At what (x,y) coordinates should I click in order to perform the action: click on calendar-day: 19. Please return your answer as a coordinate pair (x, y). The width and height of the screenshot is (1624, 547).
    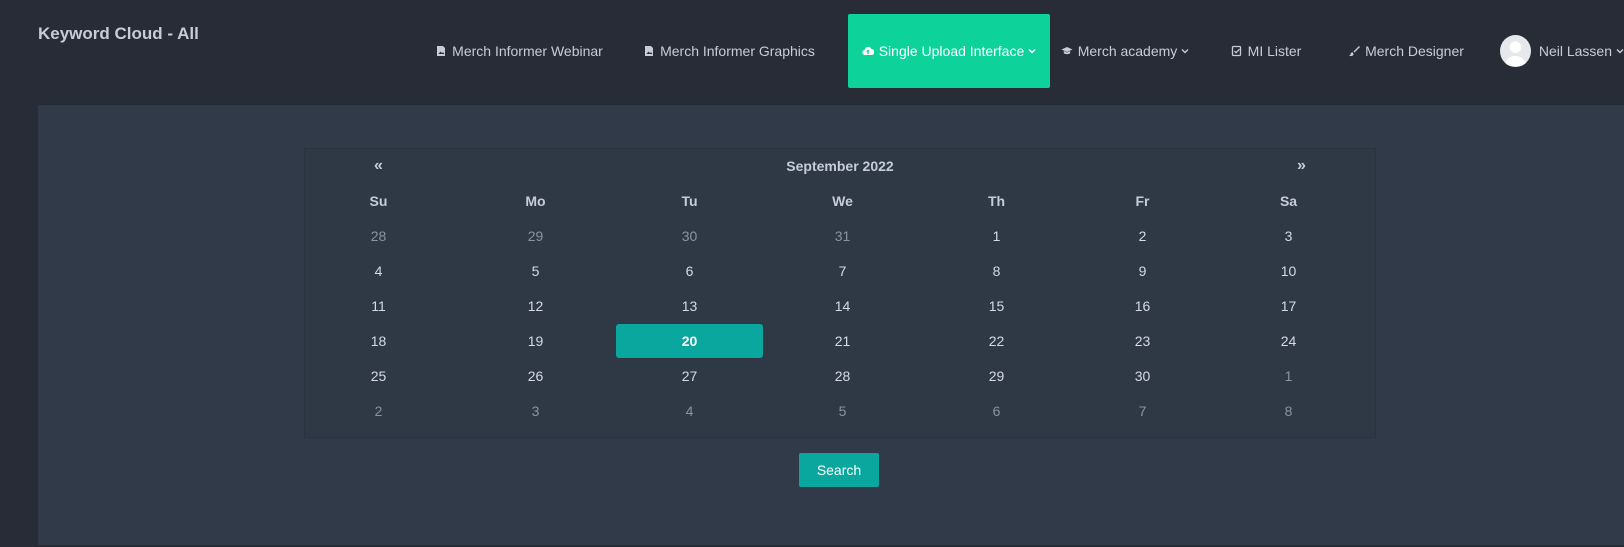
    Looking at the image, I should click on (535, 341).